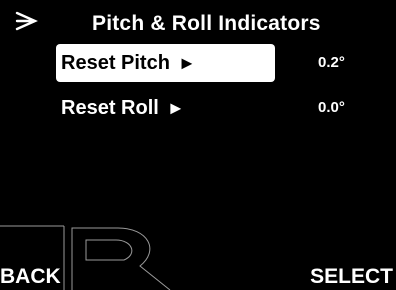 The image size is (396, 290). Describe the element at coordinates (206, 23) in the screenshot. I see `page-title: Pitch & Roll Indicators` at that location.